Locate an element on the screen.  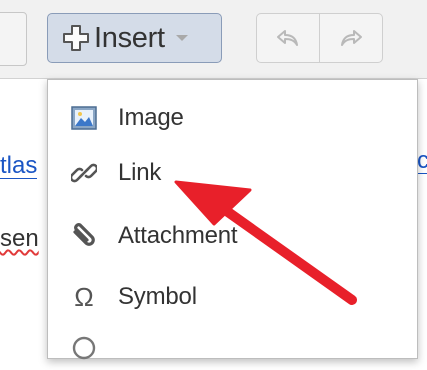
undo-button is located at coordinates (288, 38).